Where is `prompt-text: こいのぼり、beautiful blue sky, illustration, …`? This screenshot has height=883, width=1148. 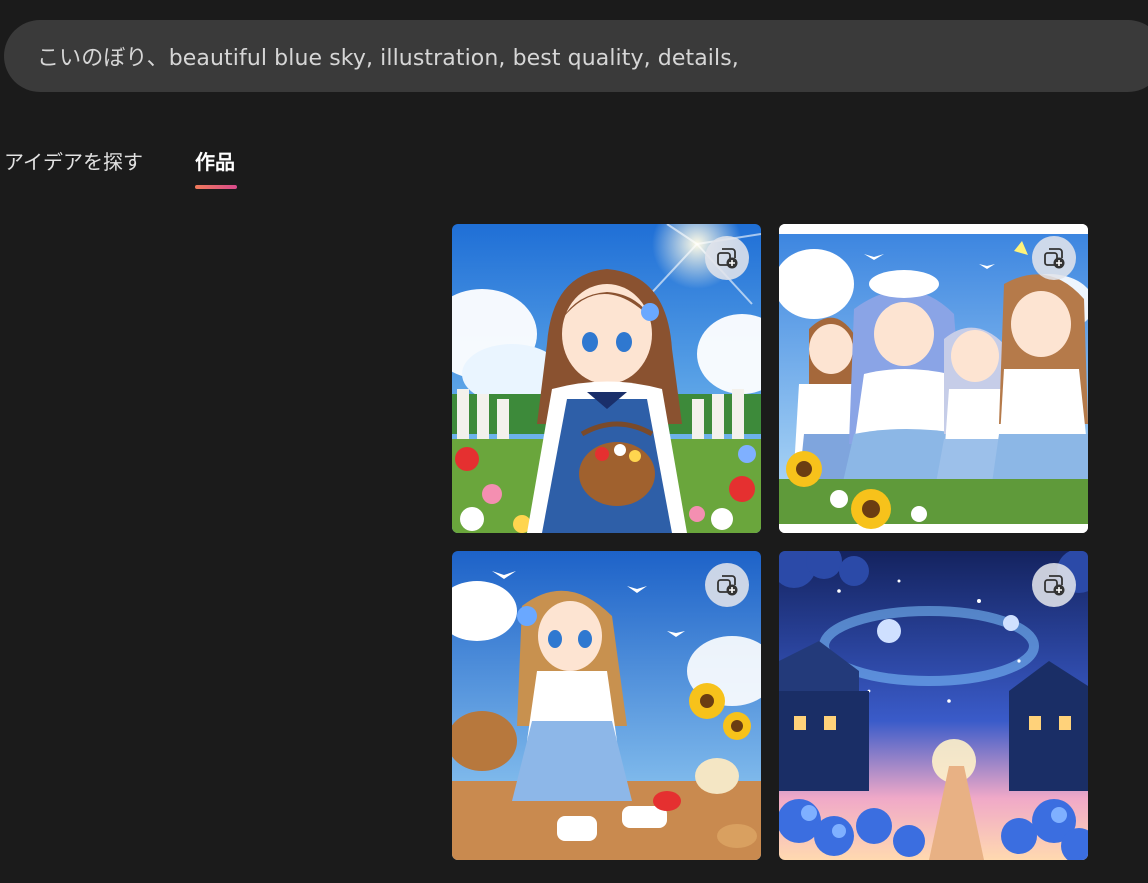
prompt-text: こいのぼり、beautiful blue sky, illustration, … is located at coordinates (388, 58).